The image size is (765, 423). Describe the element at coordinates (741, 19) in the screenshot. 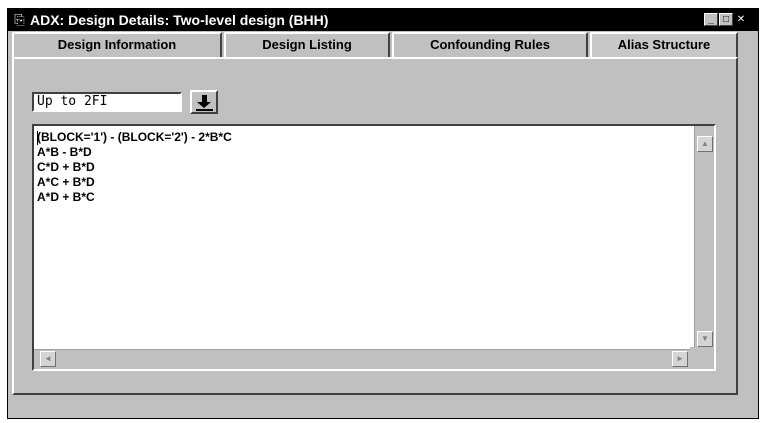

I see `close-button: ✕` at that location.